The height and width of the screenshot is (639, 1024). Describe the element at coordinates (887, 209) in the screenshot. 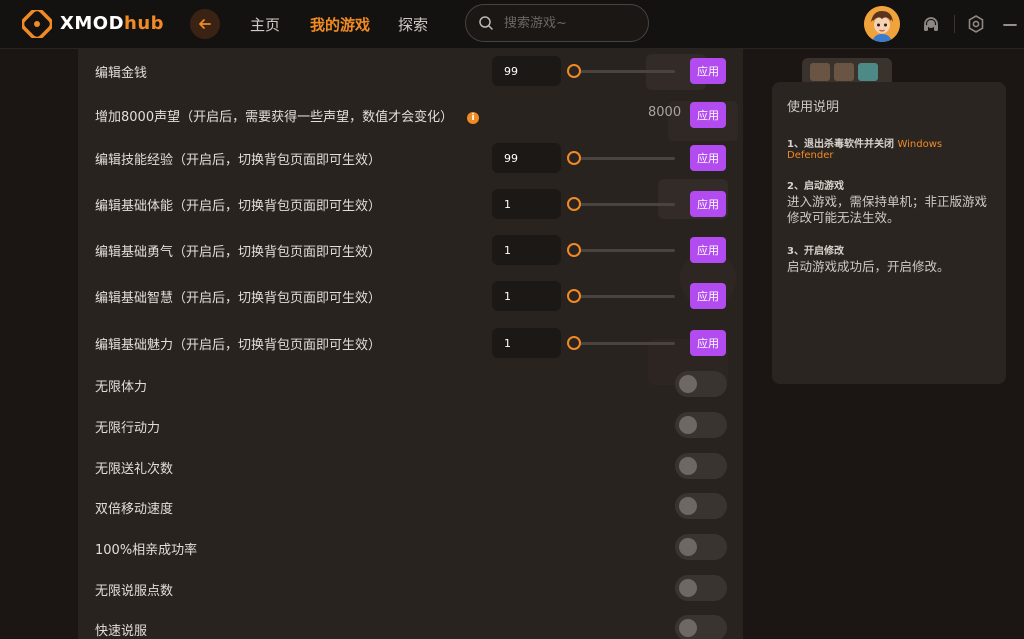

I see `help-step-desc: 进入游戏，需保持单机；非正版游戏修改可能无法生效。` at that location.